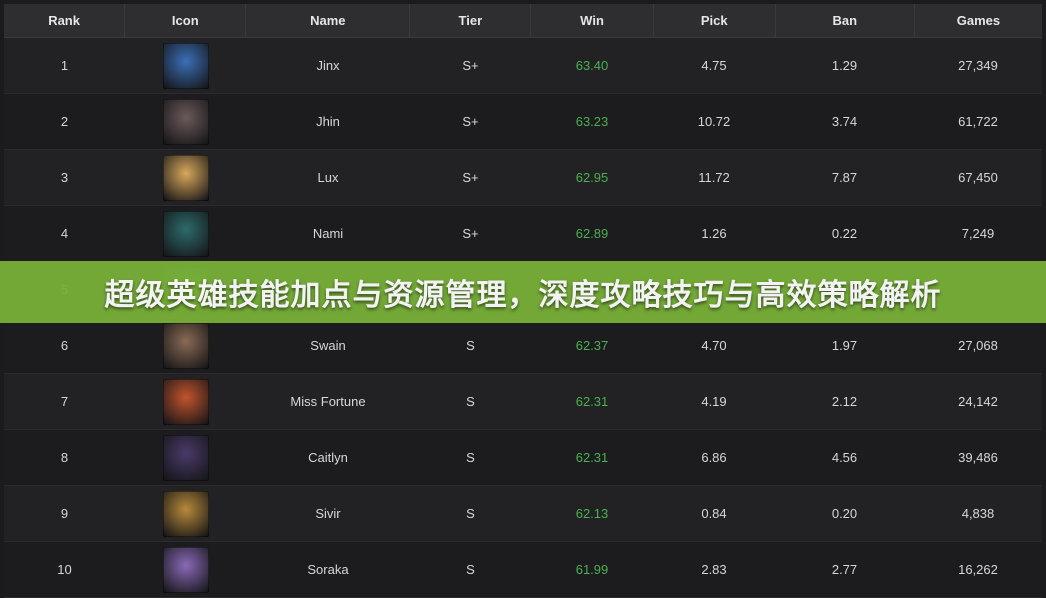 This screenshot has width=1046, height=598. I want to click on pick-cell: 1.26, so click(714, 233).